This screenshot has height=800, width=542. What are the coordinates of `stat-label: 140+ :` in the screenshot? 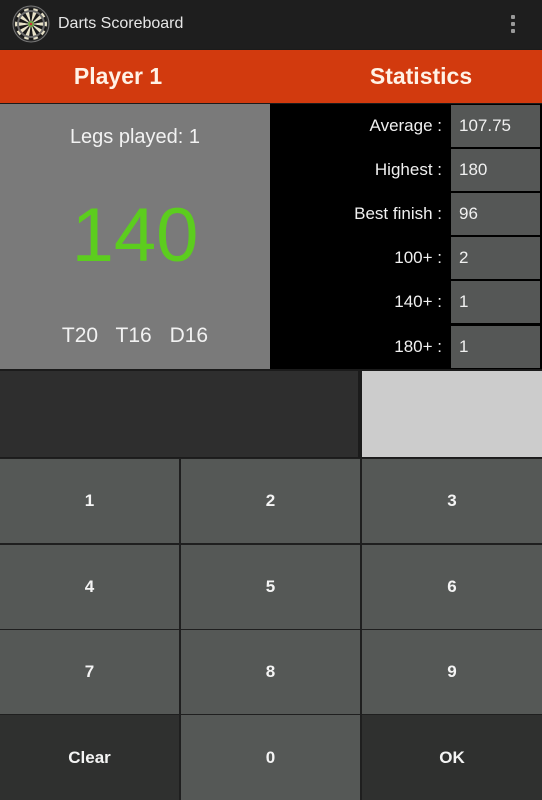 It's located at (418, 301).